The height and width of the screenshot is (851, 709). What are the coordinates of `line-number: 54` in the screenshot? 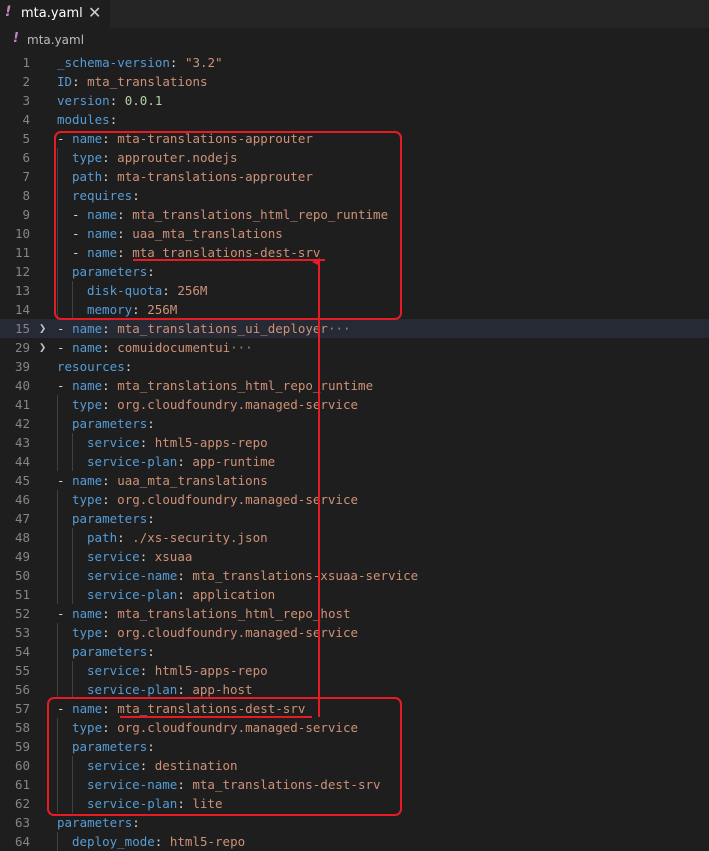 It's located at (22, 651).